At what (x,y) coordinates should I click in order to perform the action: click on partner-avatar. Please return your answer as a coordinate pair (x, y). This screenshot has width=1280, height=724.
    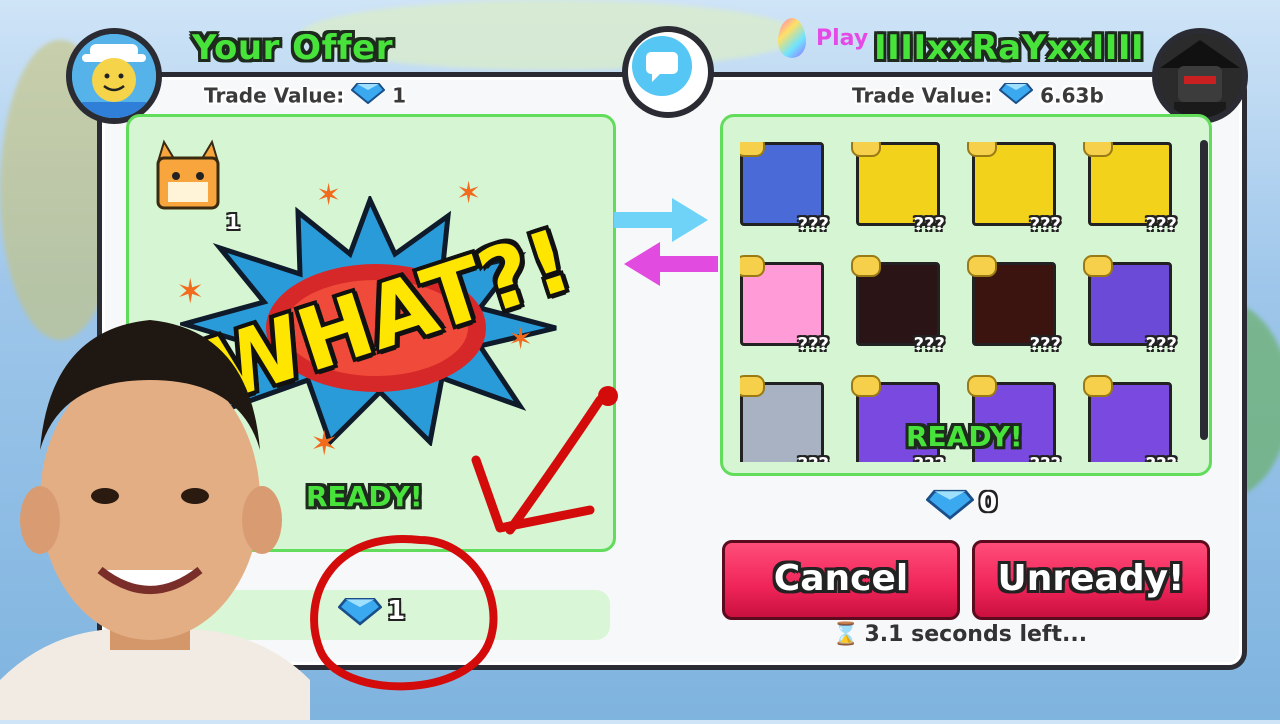
    Looking at the image, I should click on (1200, 76).